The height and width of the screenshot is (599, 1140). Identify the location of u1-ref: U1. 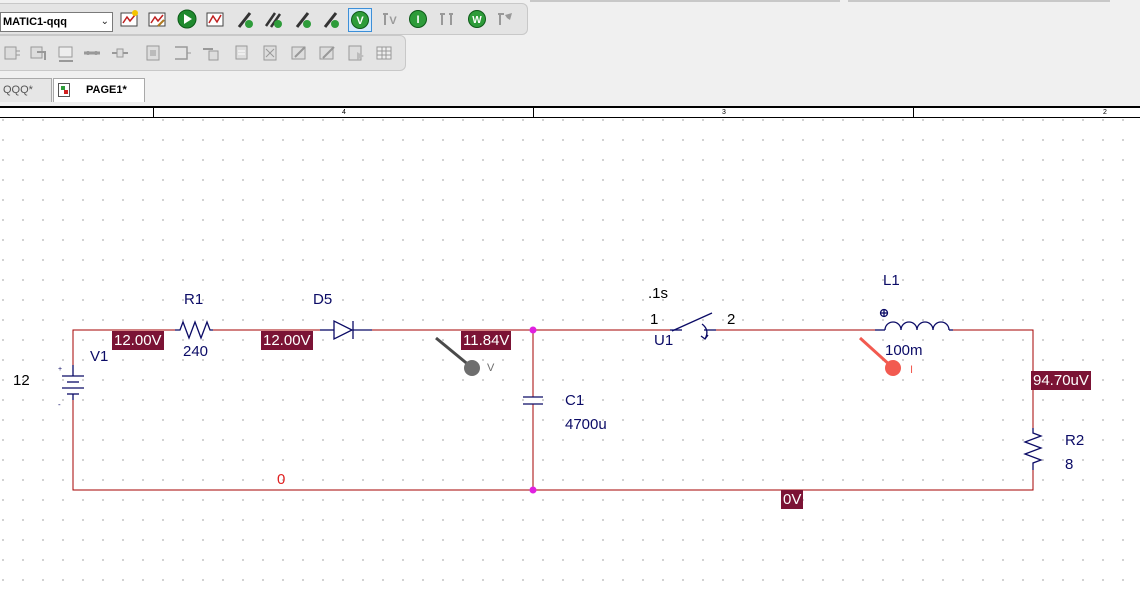
(663, 341).